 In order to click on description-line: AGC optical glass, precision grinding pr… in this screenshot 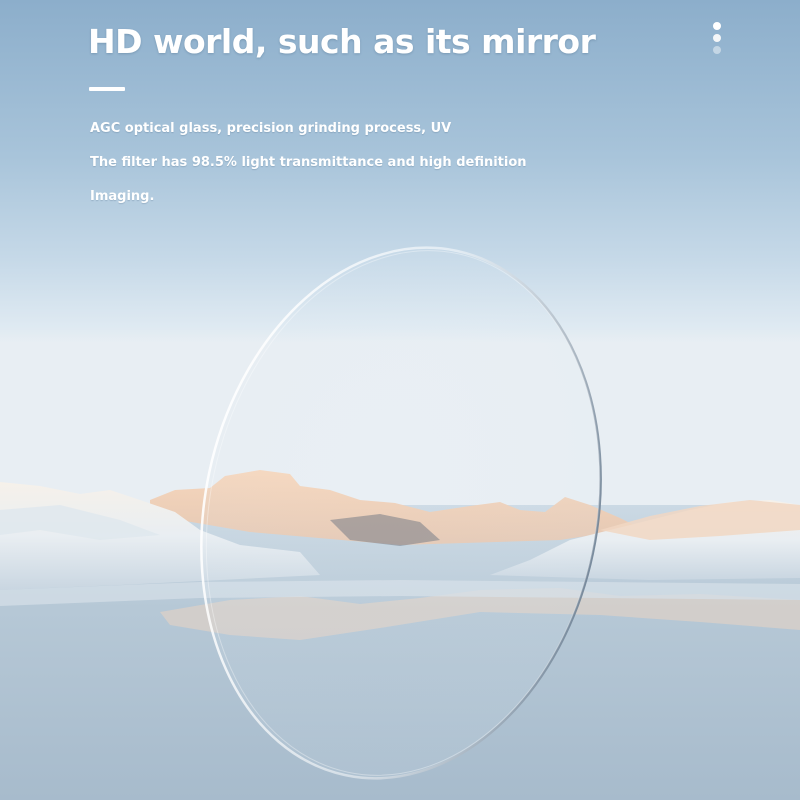, I will do `click(271, 128)`.